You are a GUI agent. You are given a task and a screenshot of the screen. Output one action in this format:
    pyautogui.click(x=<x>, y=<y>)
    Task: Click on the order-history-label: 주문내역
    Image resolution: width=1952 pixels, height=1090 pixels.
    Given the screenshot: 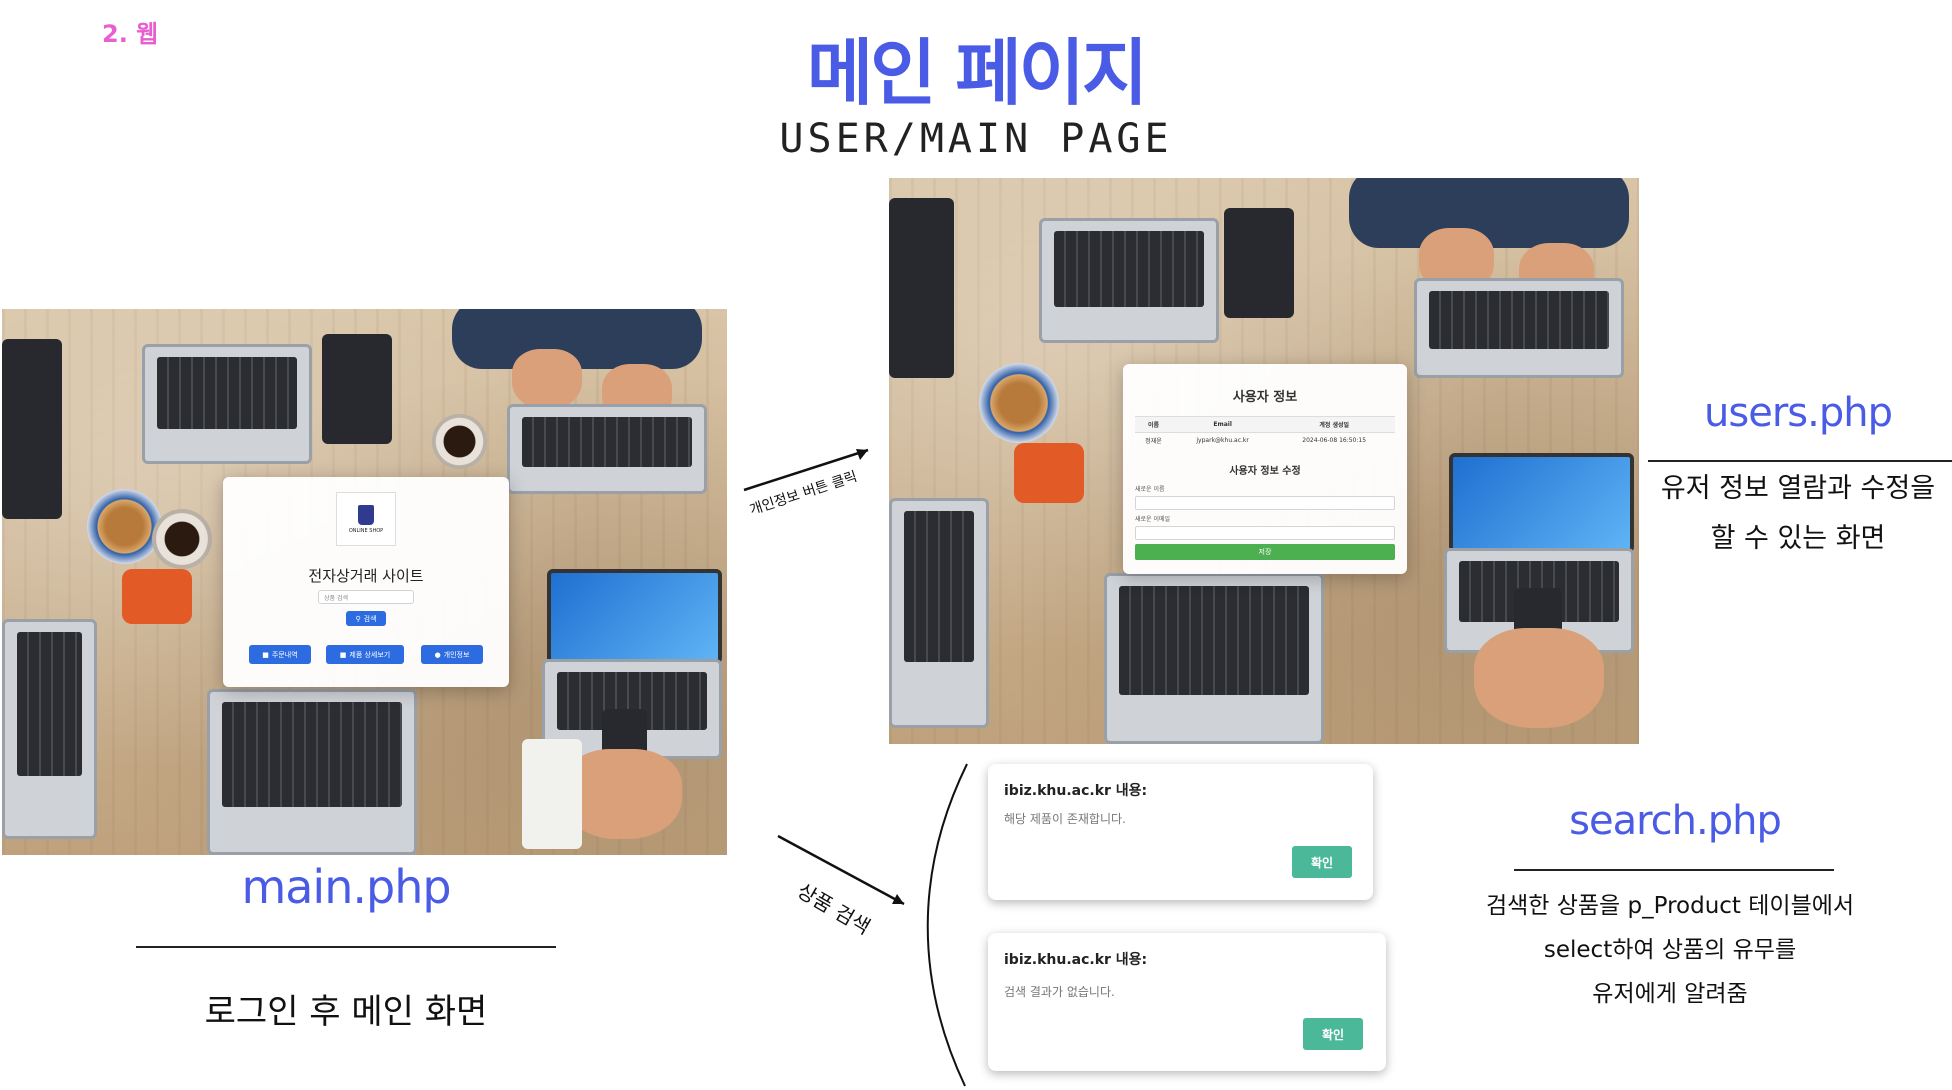 What is the action you would take?
    pyautogui.click(x=284, y=654)
    